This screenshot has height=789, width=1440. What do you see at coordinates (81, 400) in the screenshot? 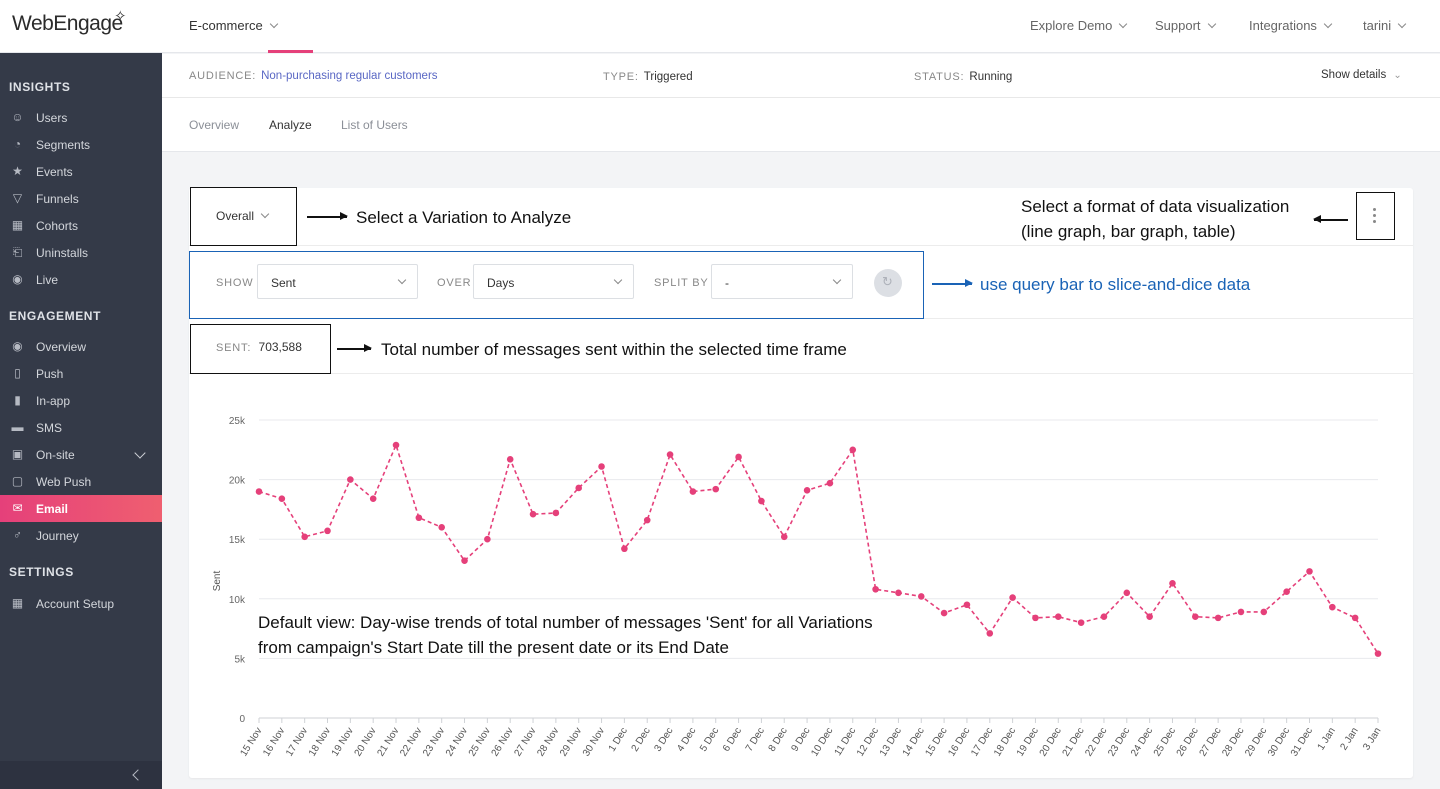
I see `sidebar-item-in-app: ▮ In-app` at bounding box center [81, 400].